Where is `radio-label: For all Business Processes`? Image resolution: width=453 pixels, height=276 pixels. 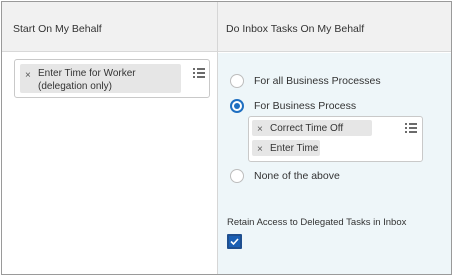 radio-label: For all Business Processes is located at coordinates (317, 81).